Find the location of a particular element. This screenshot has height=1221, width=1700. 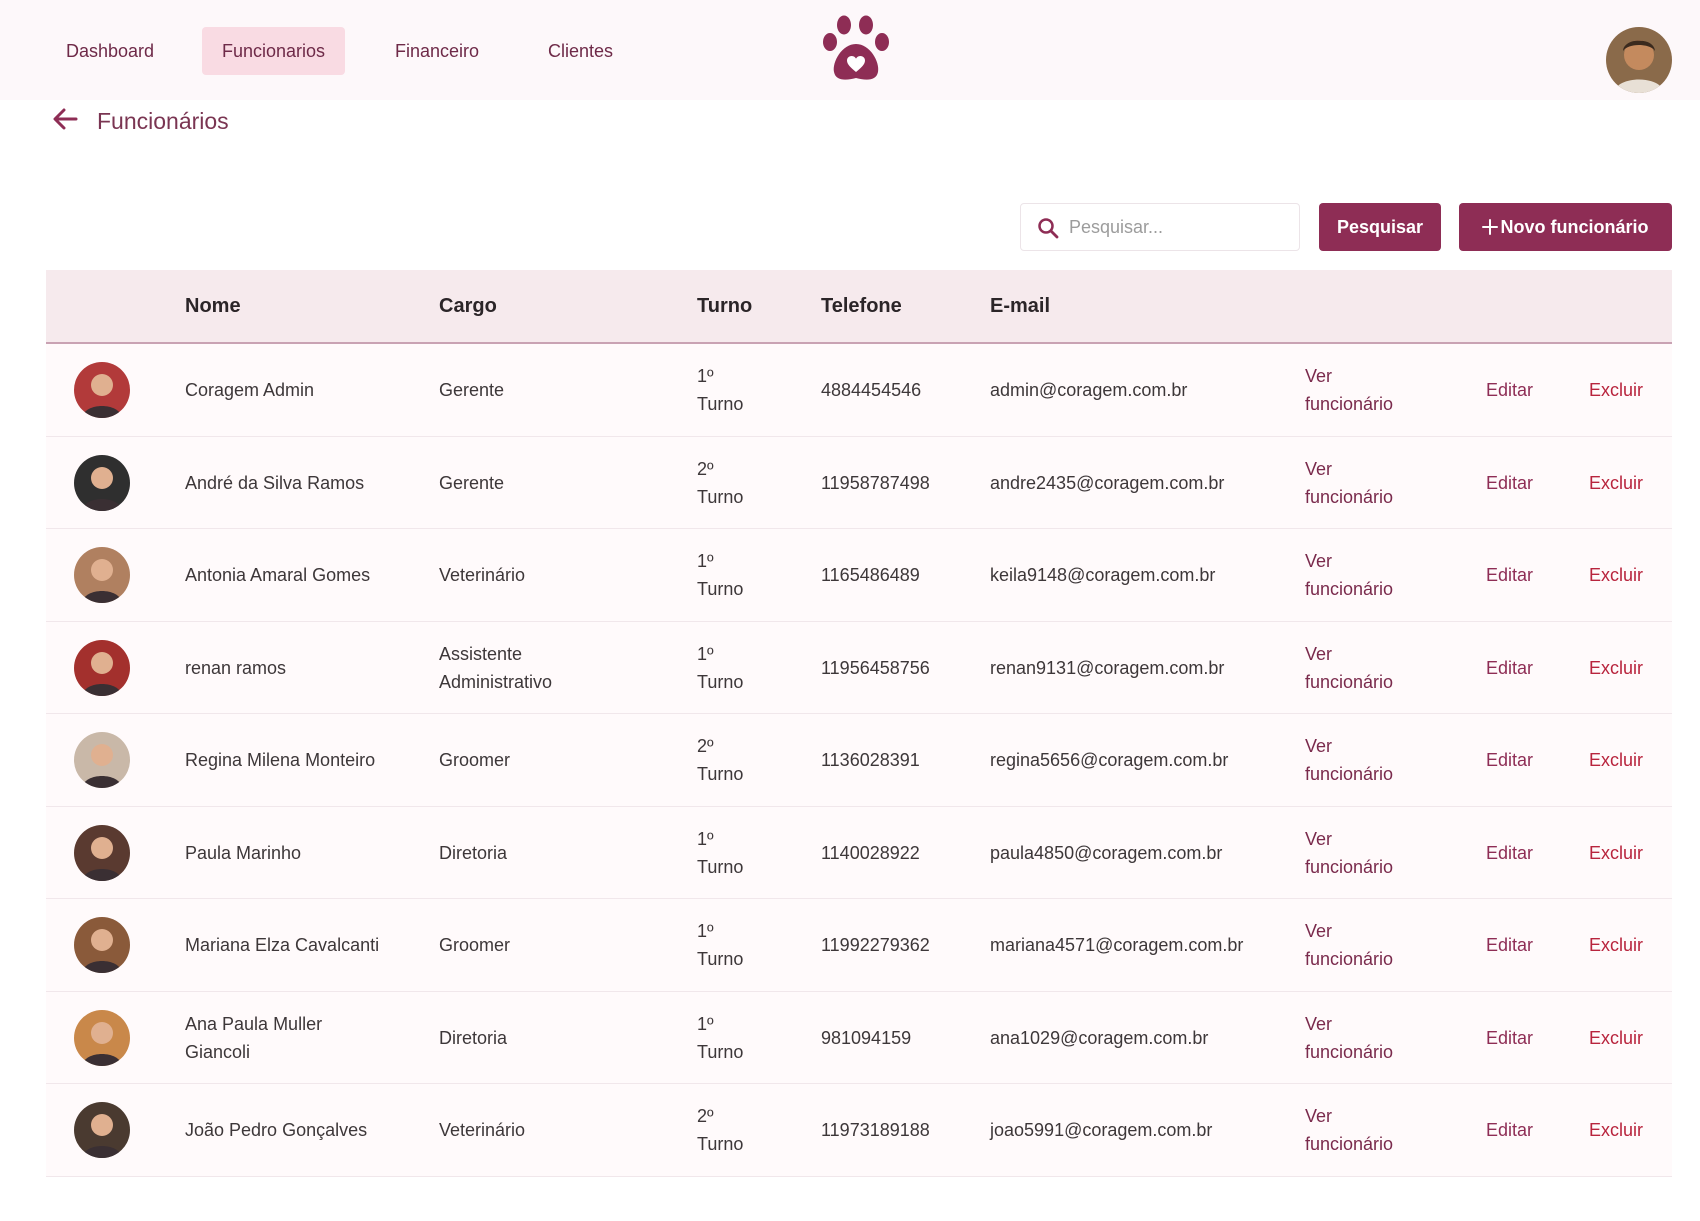

search-button: Pesquisar is located at coordinates (1380, 227).